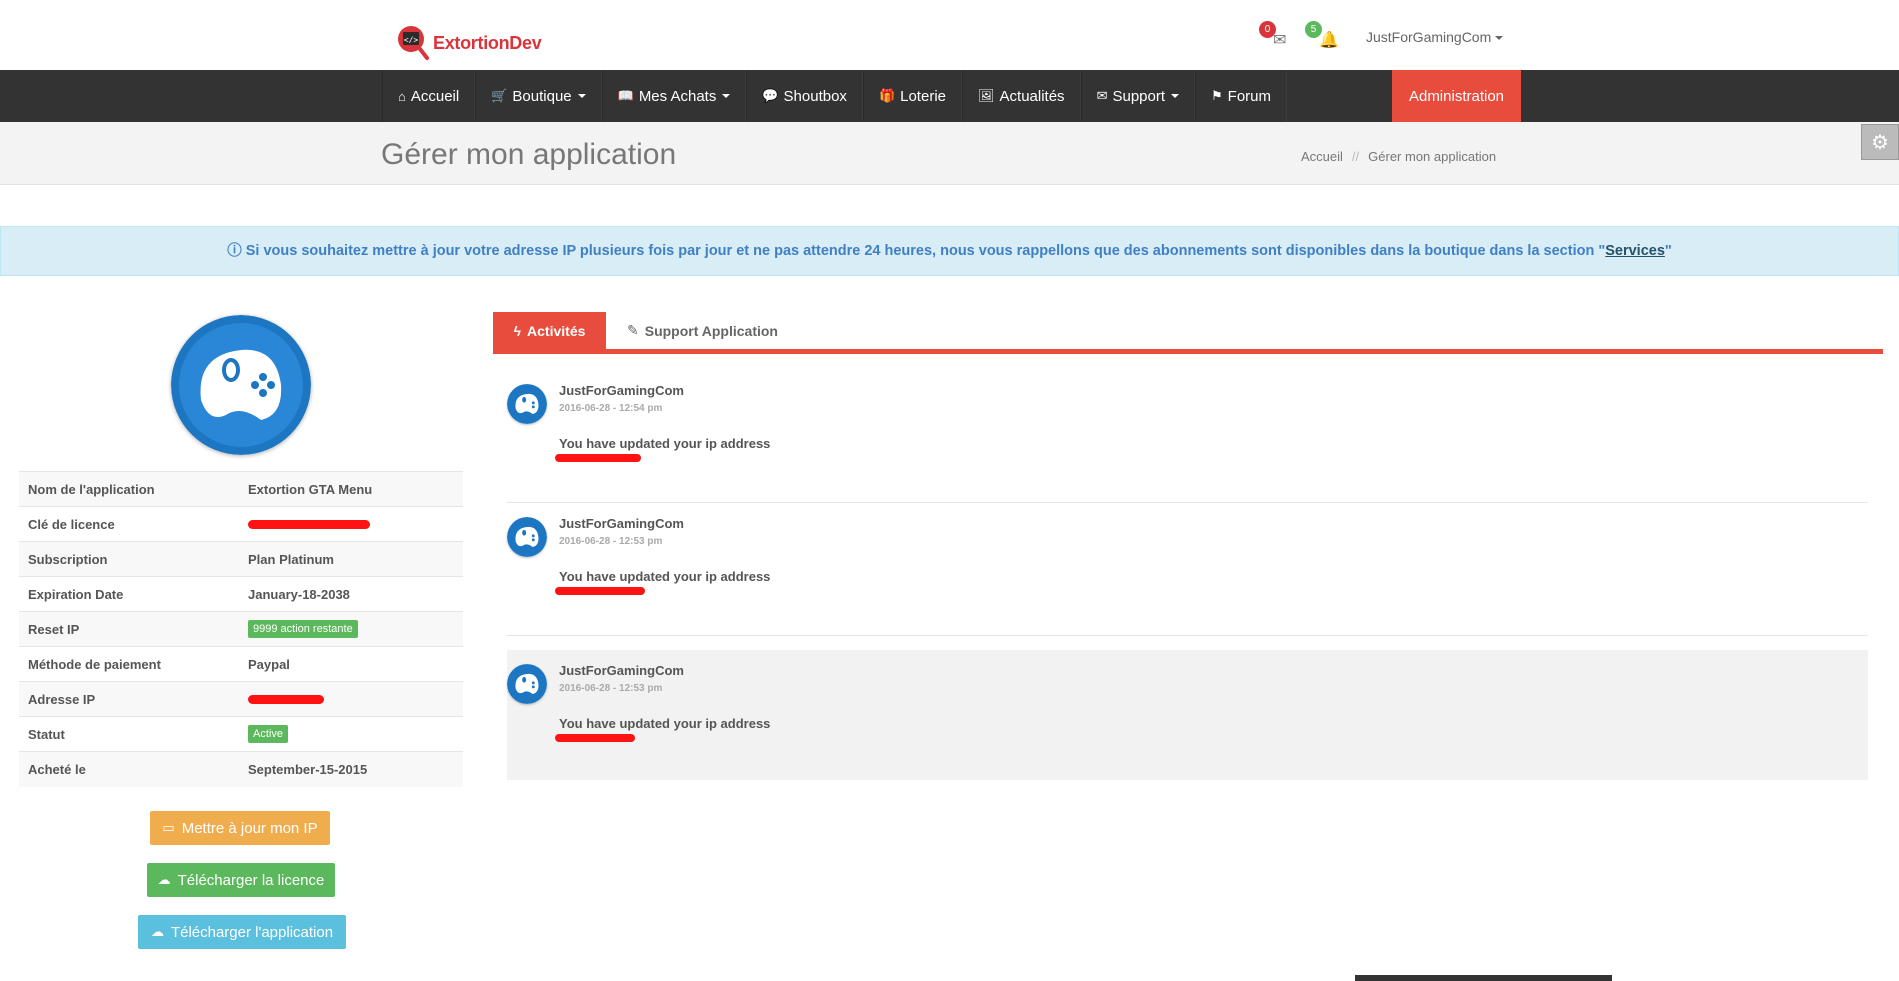 Image resolution: width=1899 pixels, height=981 pixels. What do you see at coordinates (402, 96) in the screenshot?
I see `home-icon: ⌂` at bounding box center [402, 96].